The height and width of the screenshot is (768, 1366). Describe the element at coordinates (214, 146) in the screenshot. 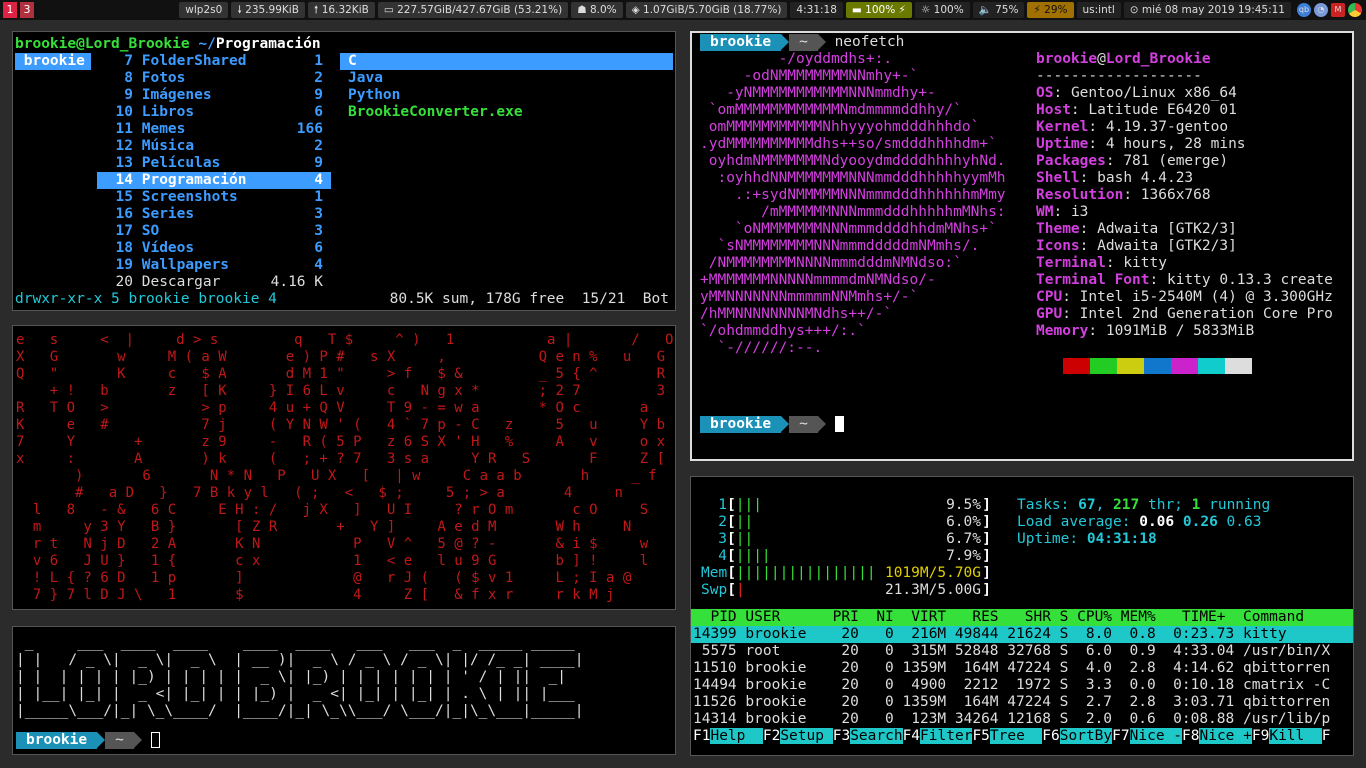

I see `ranger-item: 12 Música 2` at that location.